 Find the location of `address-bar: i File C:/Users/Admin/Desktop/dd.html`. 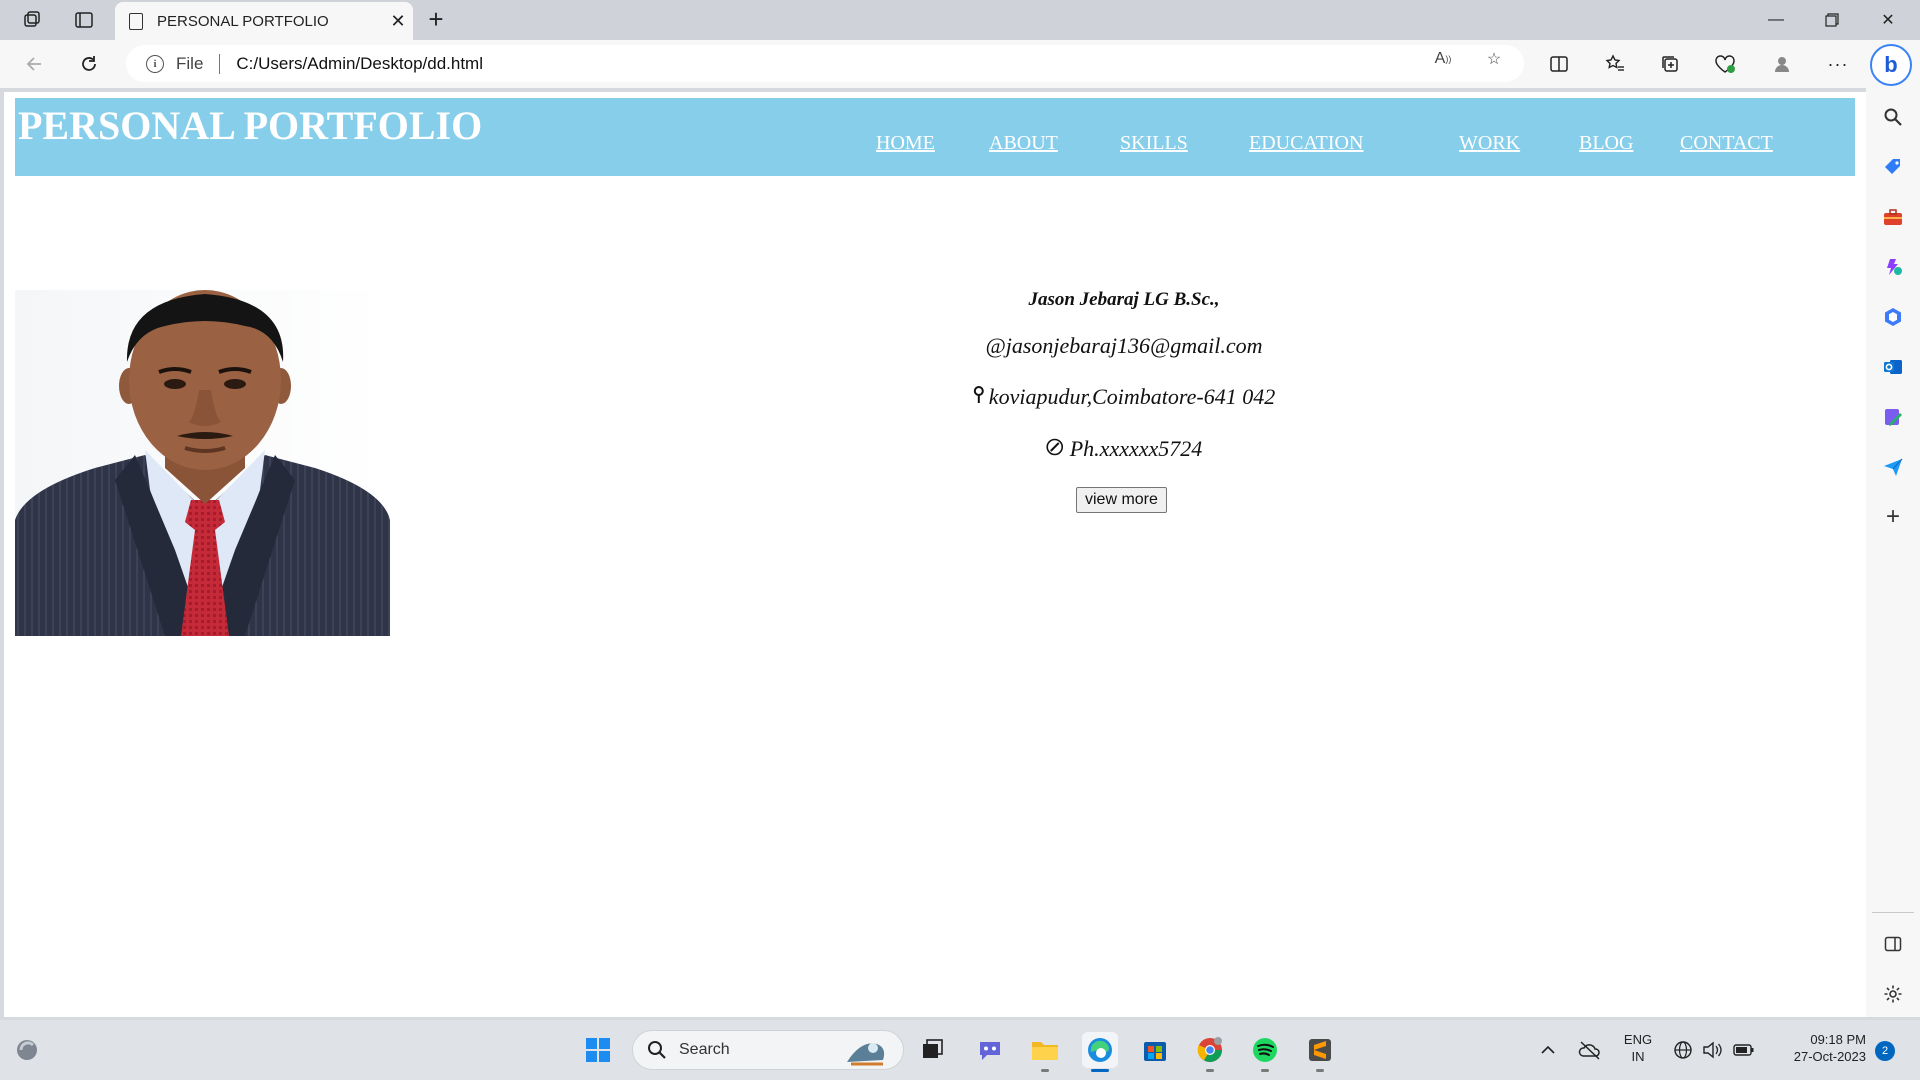

address-bar: i File C:/Users/Admin/Desktop/dd.html is located at coordinates (825, 63).